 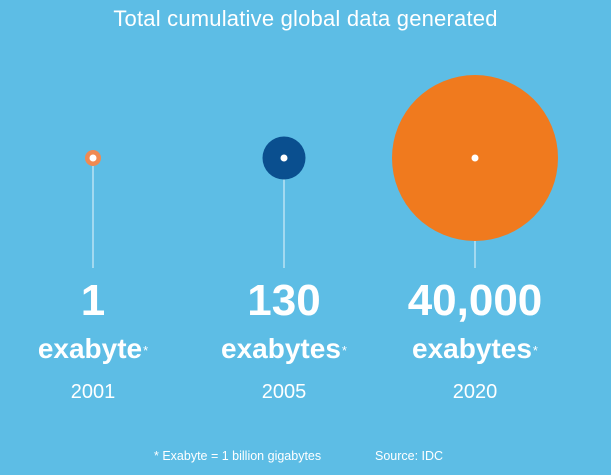 I want to click on unit-label-2020: exabytes*, so click(x=475, y=349).